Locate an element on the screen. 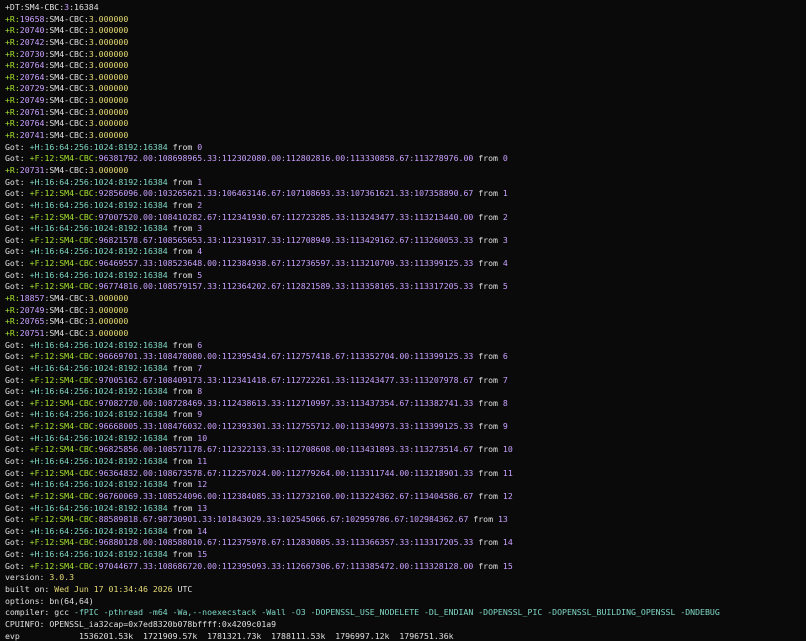 This screenshot has width=806, height=641. terminal-line: Got: +H:16:64:256:1024:8192:16384 from 7 is located at coordinates (405, 369).